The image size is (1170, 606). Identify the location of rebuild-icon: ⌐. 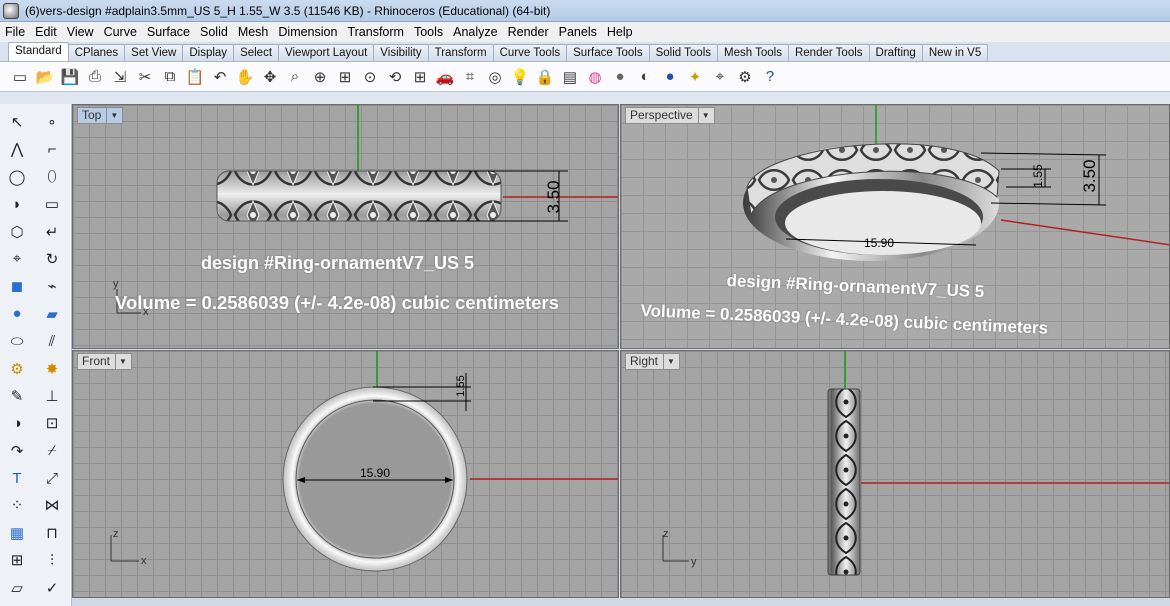
(52, 149).